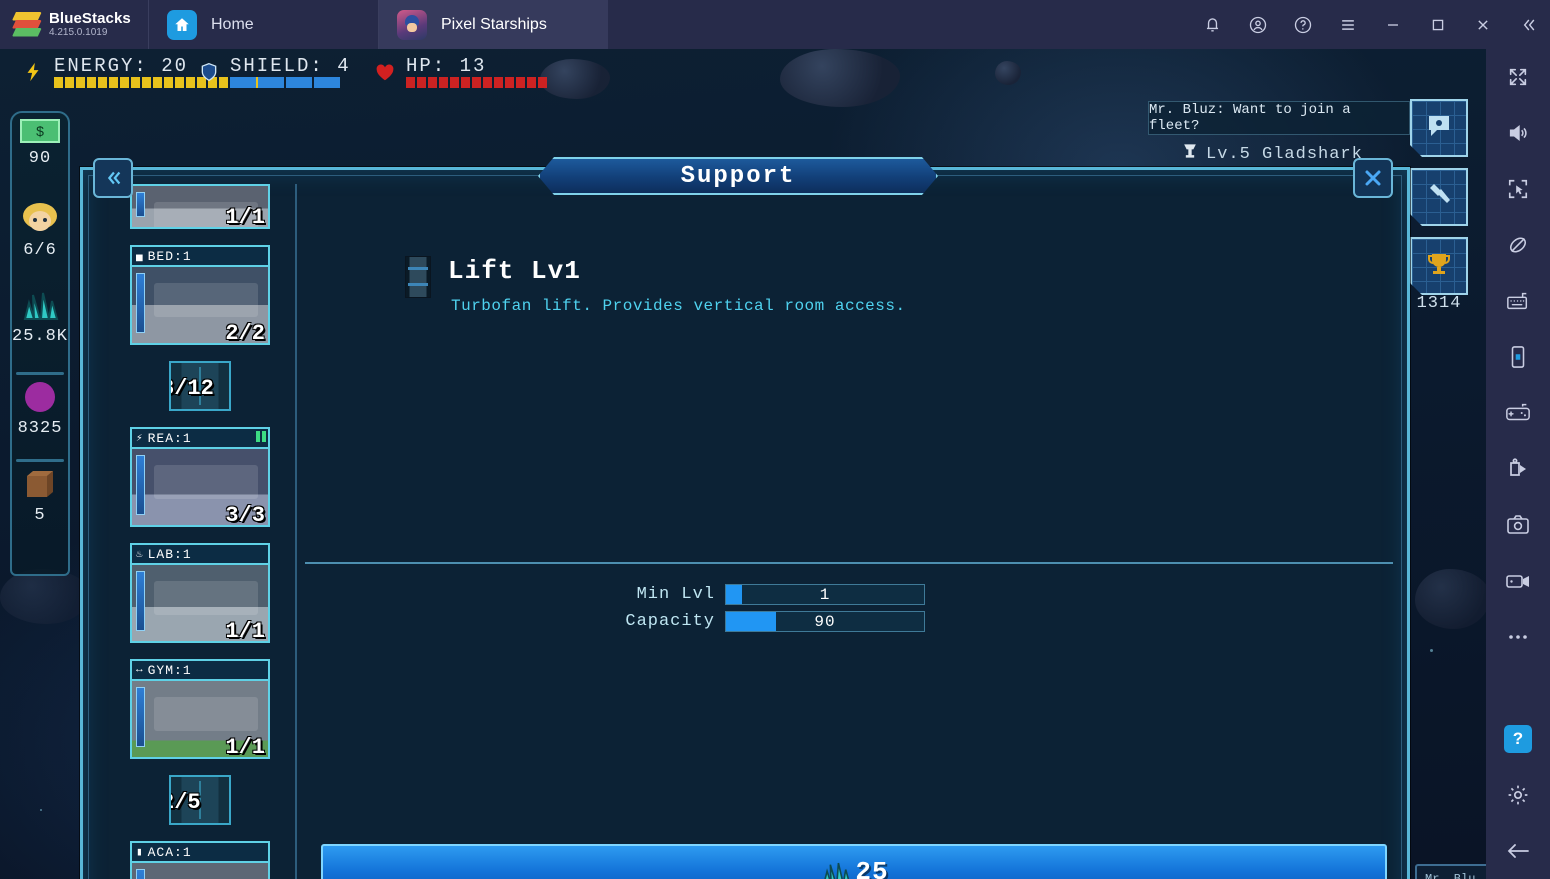  I want to click on close-icon, so click(1482, 24).